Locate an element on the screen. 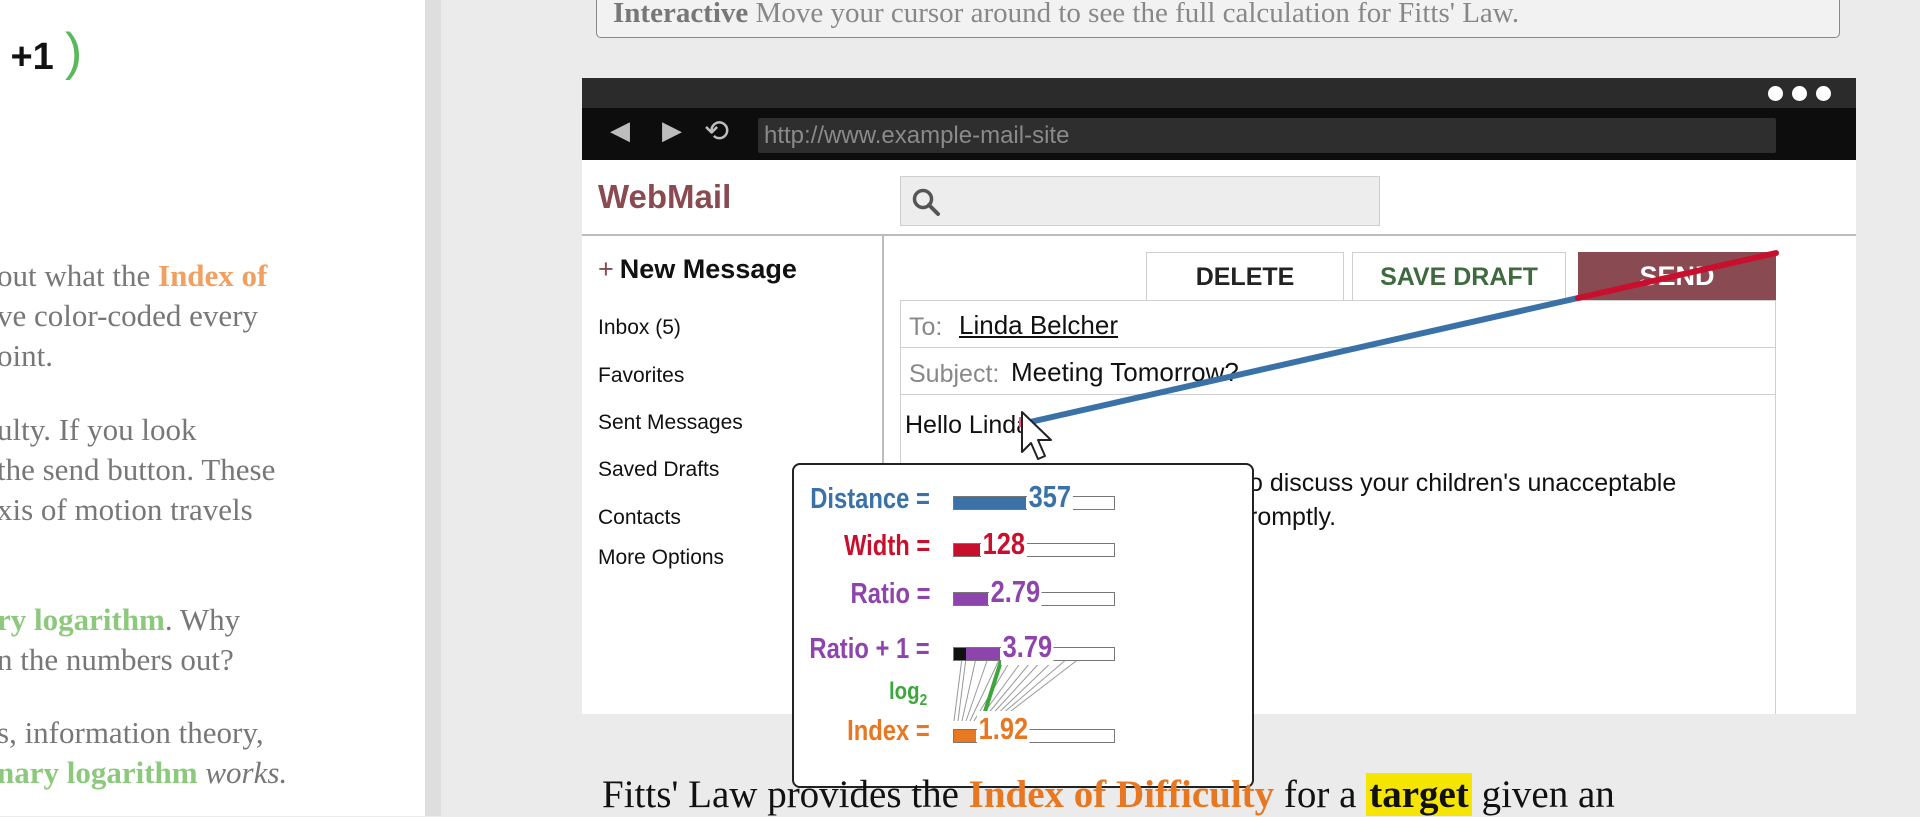 This screenshot has height=817, width=1920. ratio-bar-fill is located at coordinates (971, 599).